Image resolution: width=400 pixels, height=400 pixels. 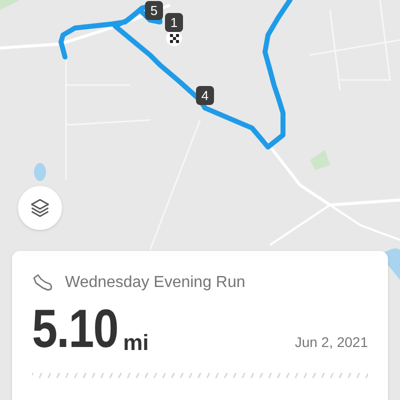 What do you see at coordinates (75, 329) in the screenshot?
I see `distance-value: 5.10` at bounding box center [75, 329].